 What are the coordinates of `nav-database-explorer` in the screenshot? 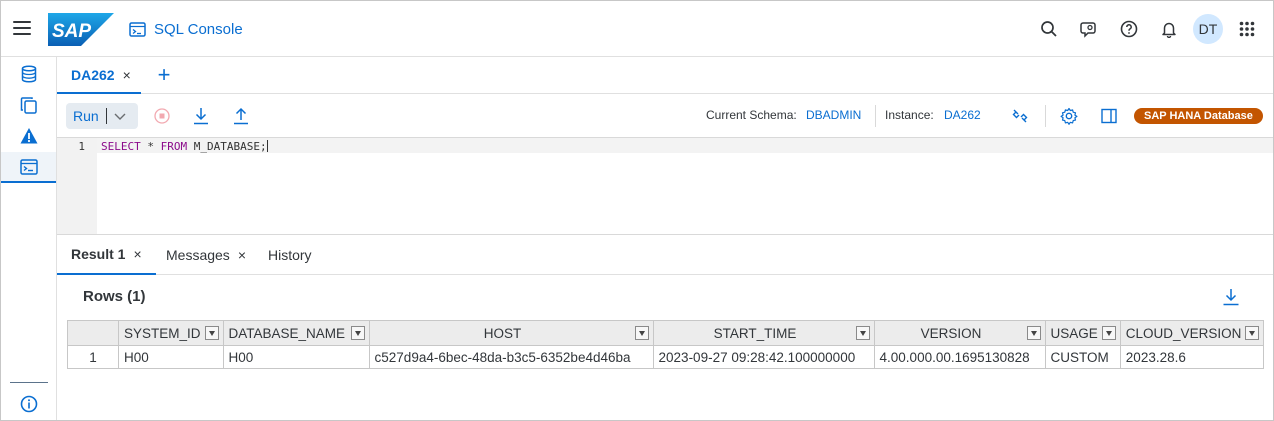 It's located at (28, 73).